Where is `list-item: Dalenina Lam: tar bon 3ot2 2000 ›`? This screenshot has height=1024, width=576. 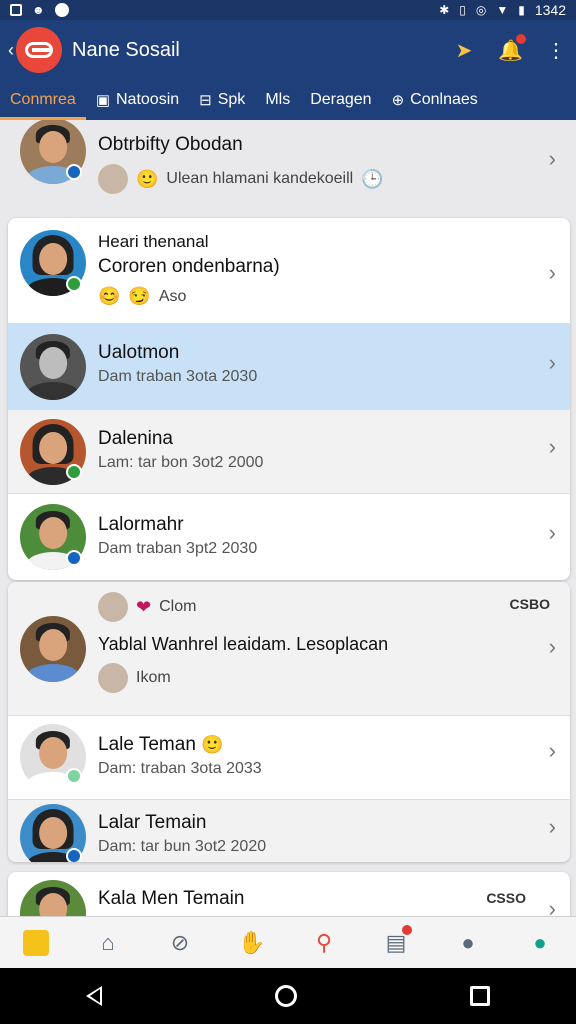 list-item: Dalenina Lam: tar bon 3ot2 2000 › is located at coordinates (289, 452).